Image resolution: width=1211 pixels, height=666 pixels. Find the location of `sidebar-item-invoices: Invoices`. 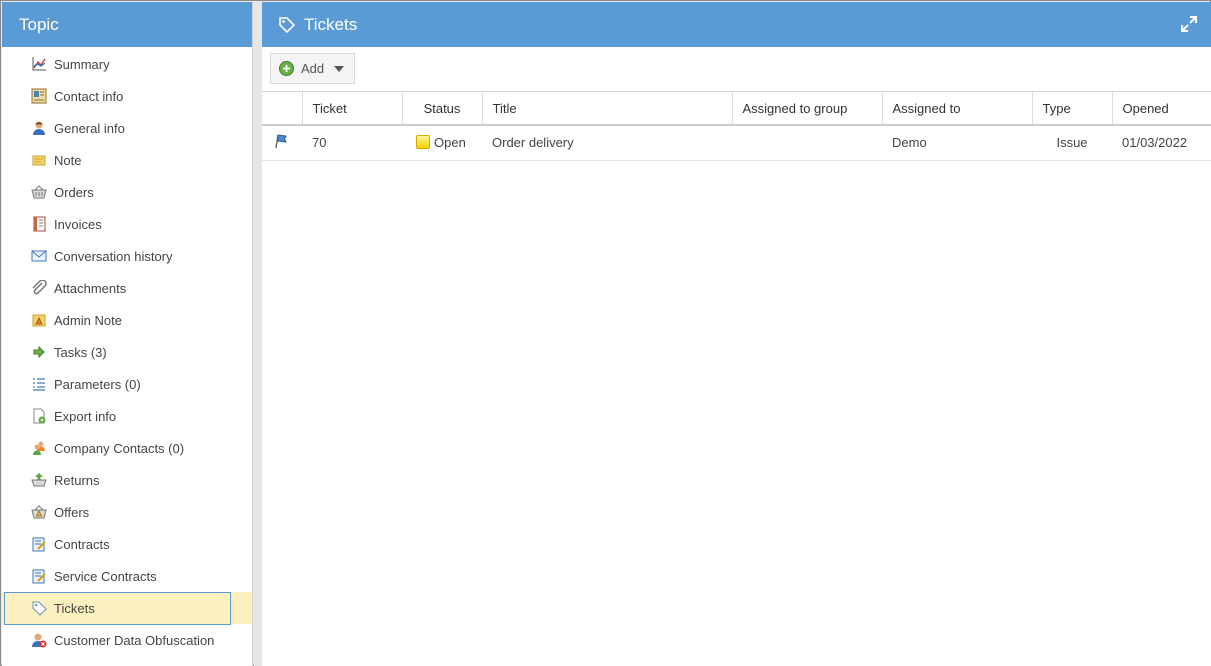

sidebar-item-invoices: Invoices is located at coordinates (127, 224).